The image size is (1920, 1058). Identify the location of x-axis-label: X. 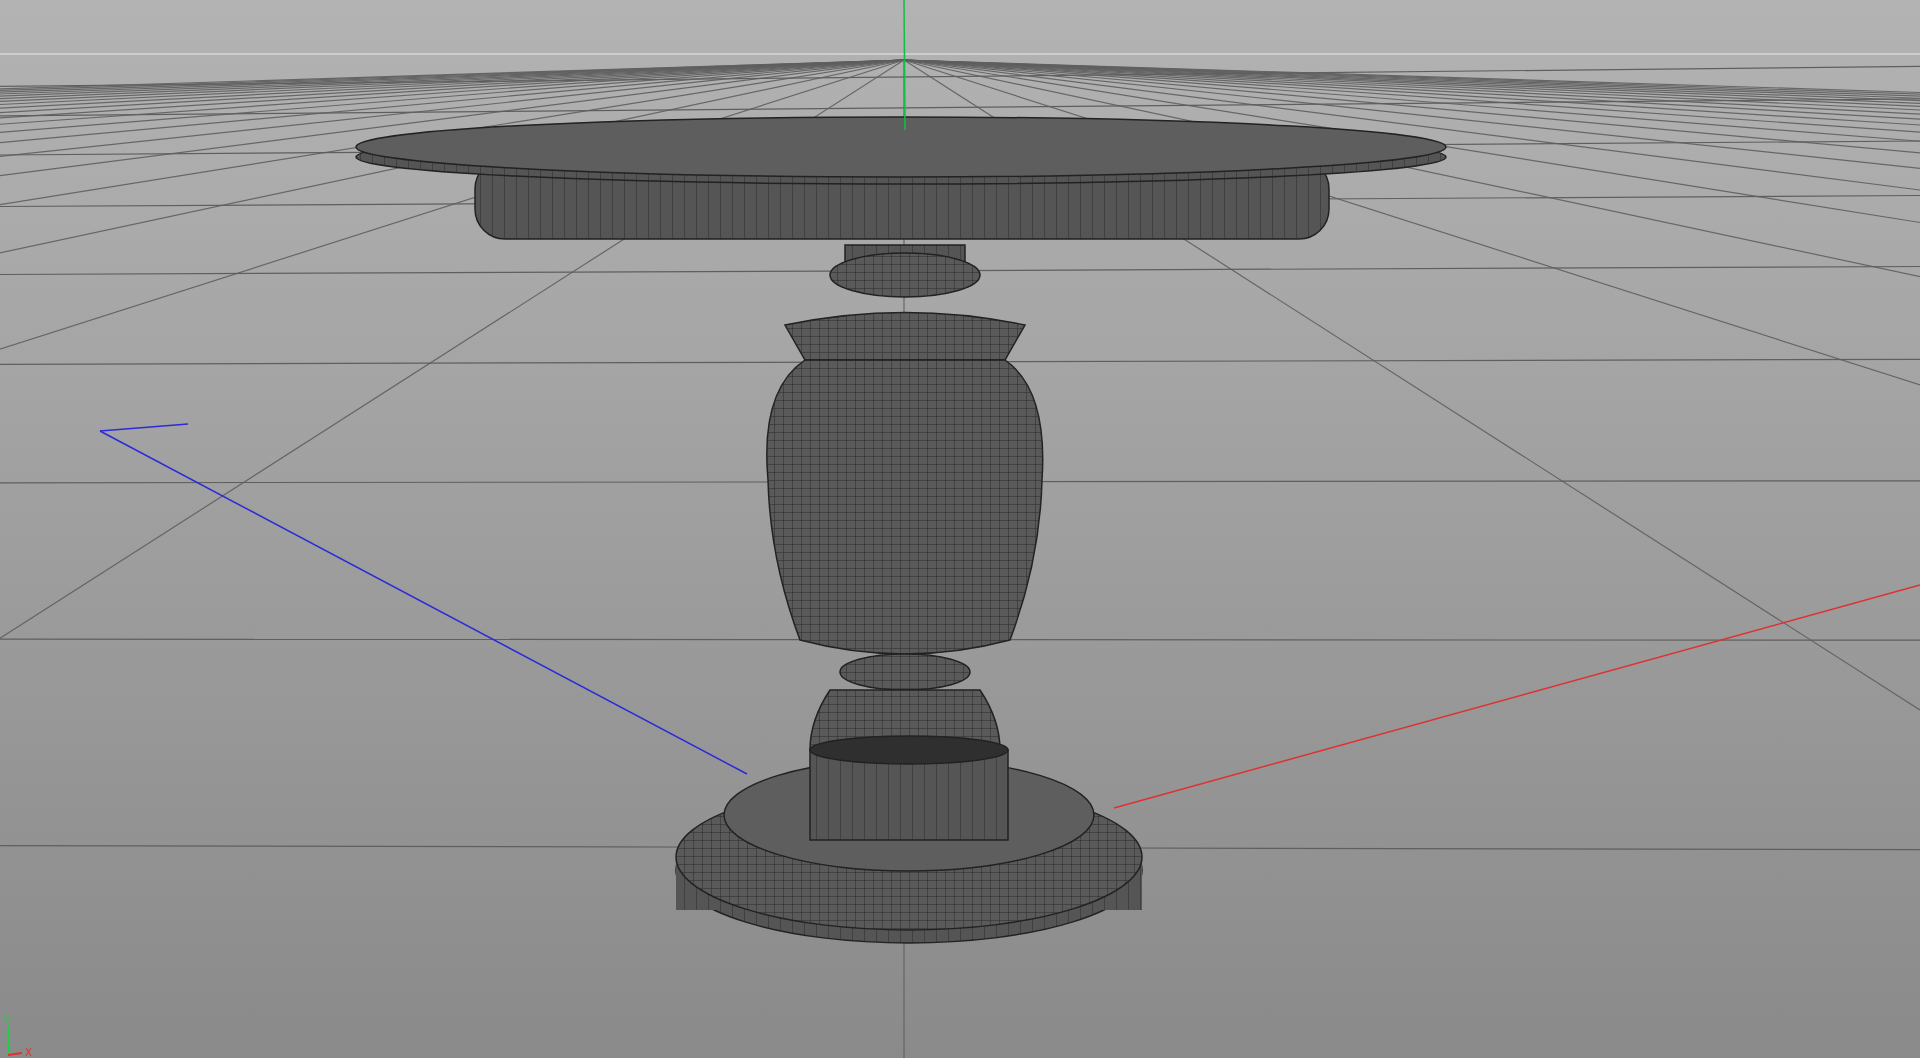
(28, 1052).